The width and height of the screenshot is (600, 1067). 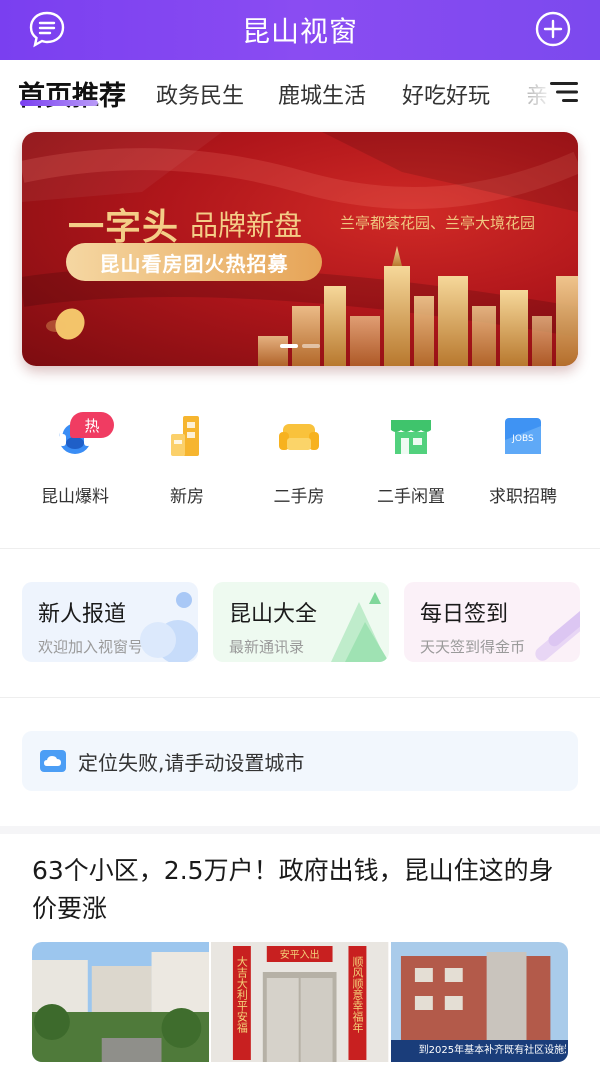 I want to click on active-tab-indicator, so click(x=59, y=103).